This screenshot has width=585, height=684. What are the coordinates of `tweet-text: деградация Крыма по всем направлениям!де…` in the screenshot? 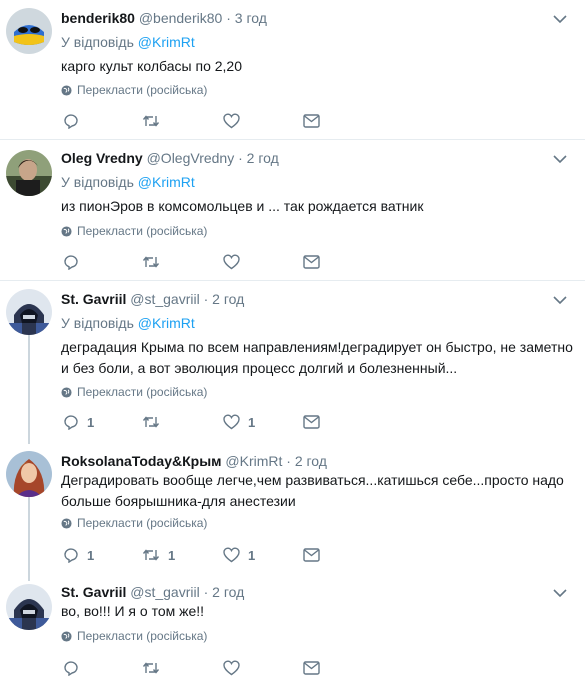 It's located at (317, 357).